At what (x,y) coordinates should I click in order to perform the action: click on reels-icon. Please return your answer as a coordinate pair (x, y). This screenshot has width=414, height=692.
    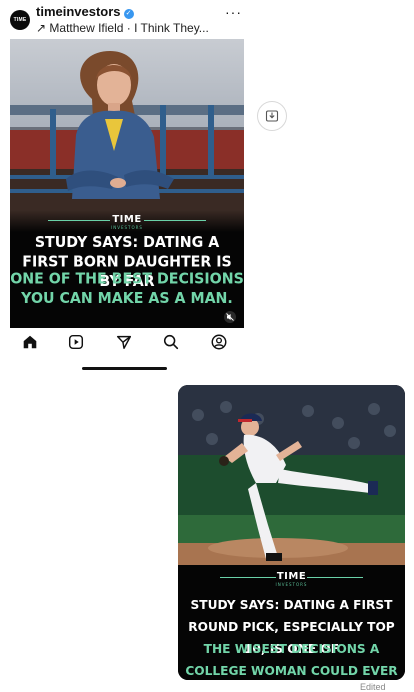
    Looking at the image, I should click on (76, 342).